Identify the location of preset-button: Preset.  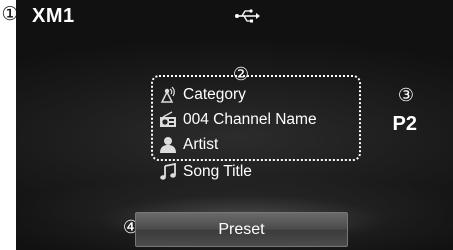
(241, 229).